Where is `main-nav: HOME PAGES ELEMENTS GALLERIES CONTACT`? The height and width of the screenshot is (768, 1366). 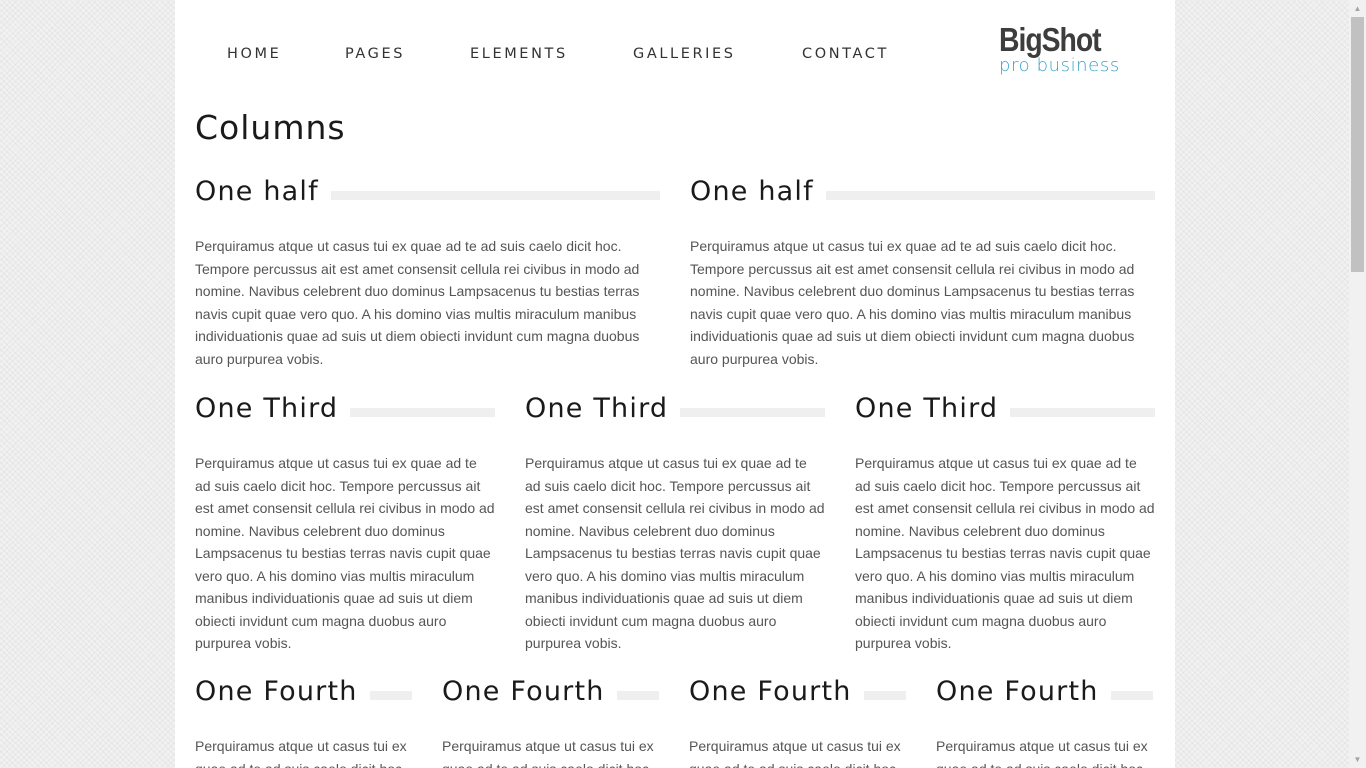 main-nav: HOME PAGES ELEMENTS GALLERIES CONTACT is located at coordinates (555, 57).